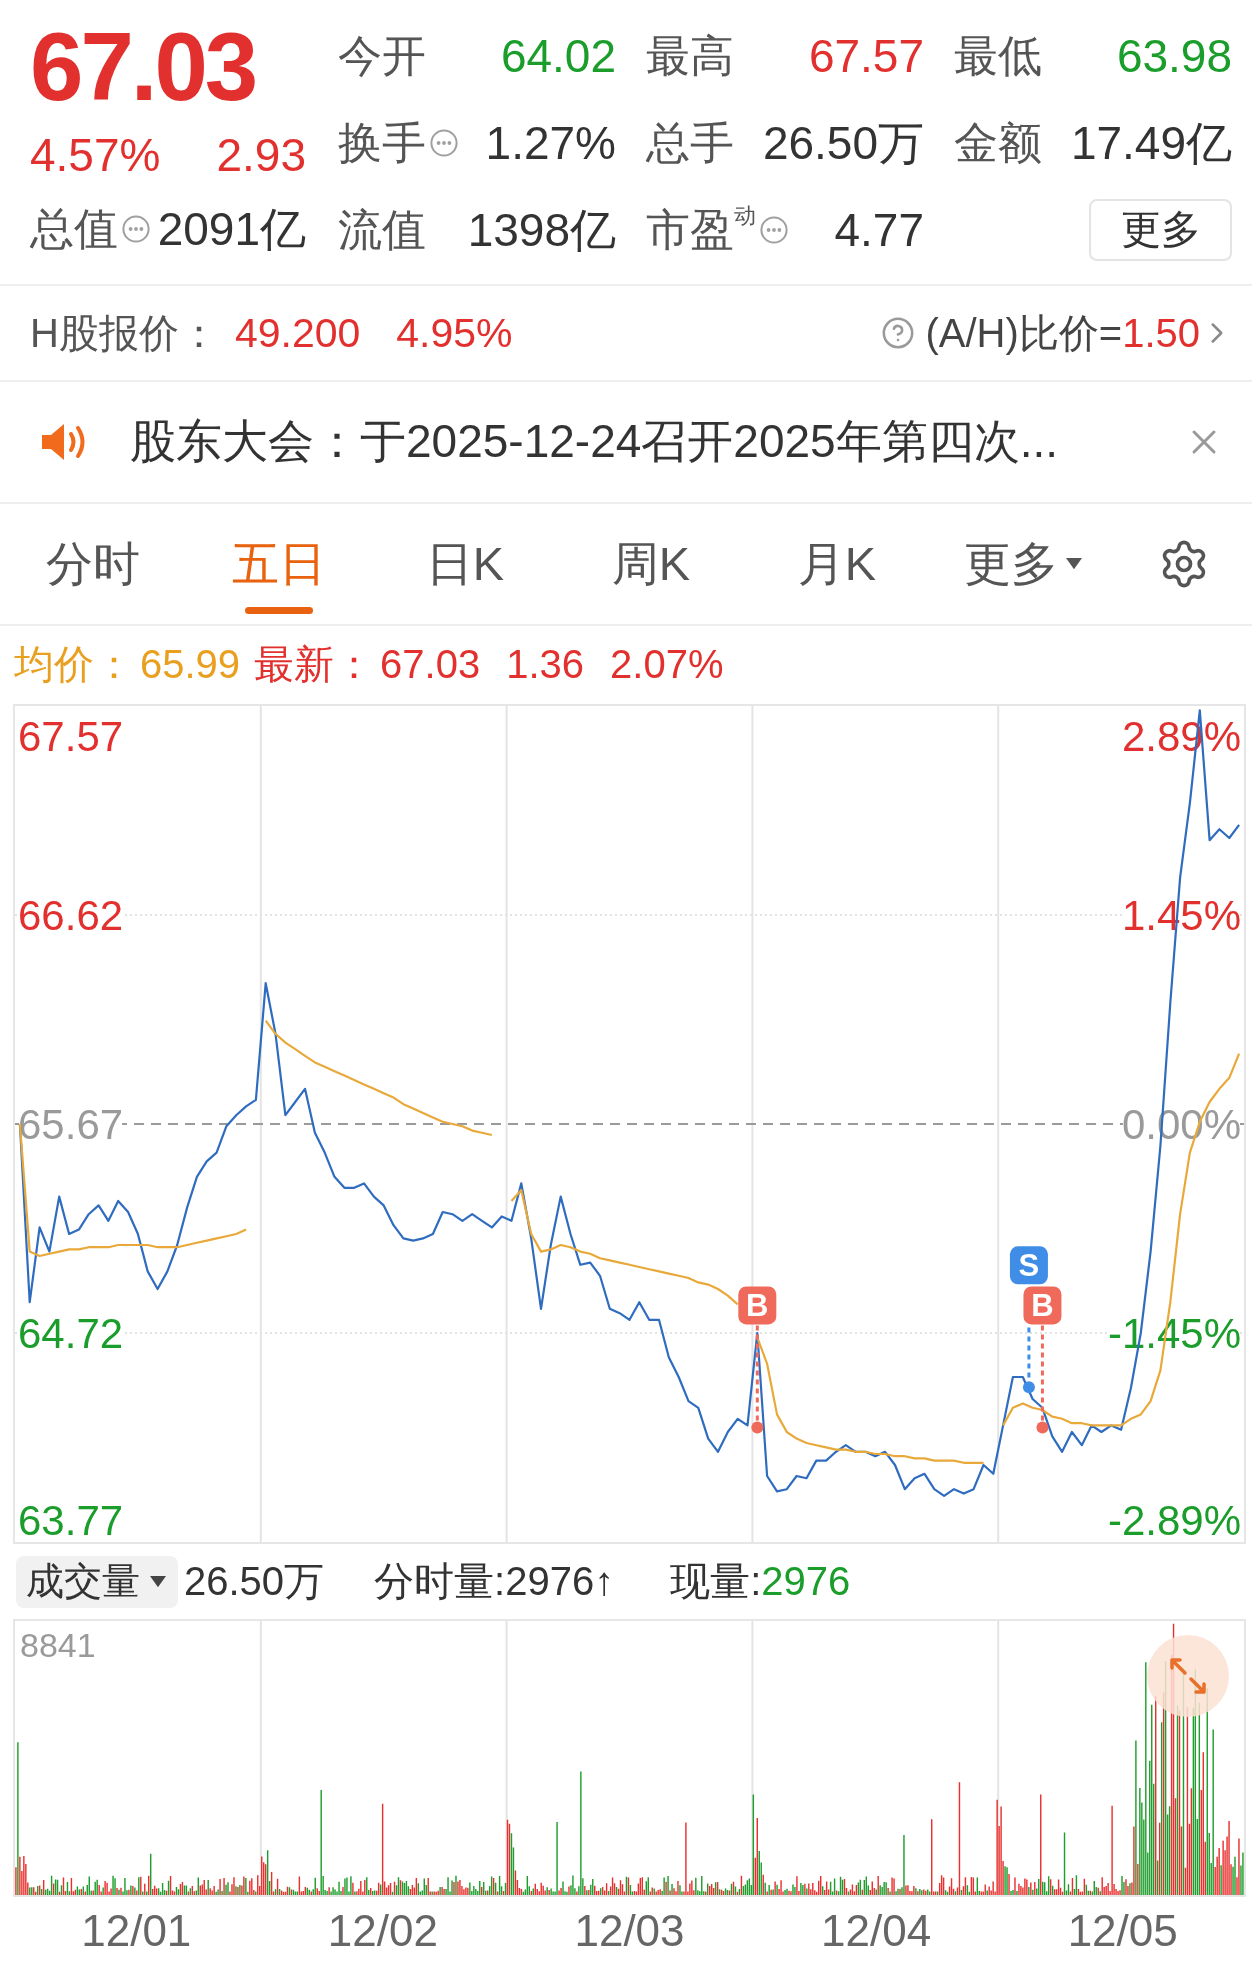 The width and height of the screenshot is (1252, 1964). What do you see at coordinates (71, 736) in the screenshot?
I see `price-axis-label: 67.57` at bounding box center [71, 736].